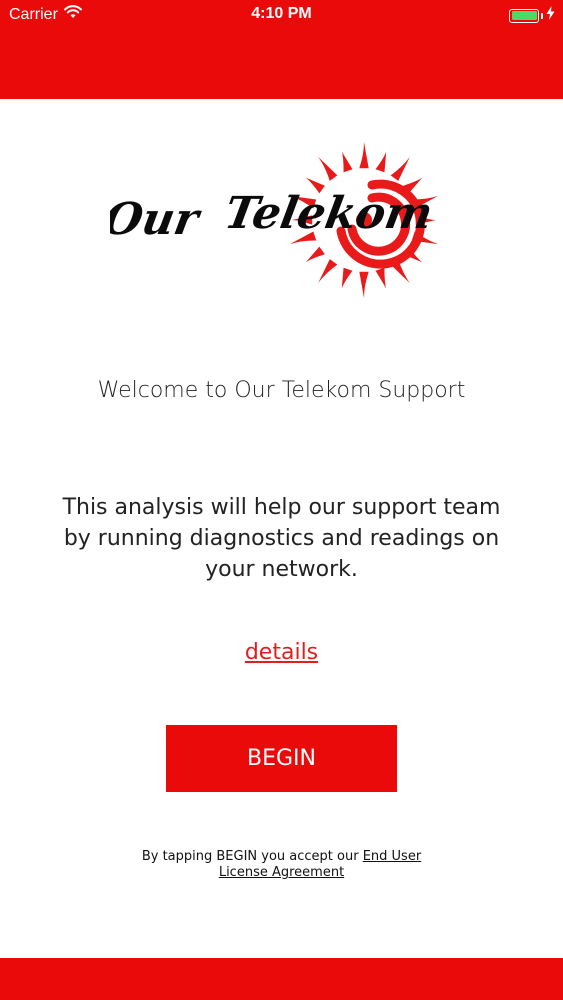 Image resolution: width=563 pixels, height=1000 pixels. I want to click on charging-bolt-icon, so click(550, 15).